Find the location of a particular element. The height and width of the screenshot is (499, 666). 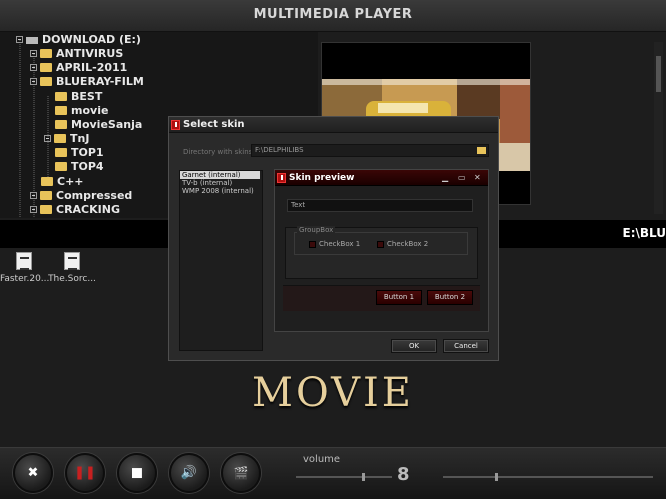

speaker-icon: 🔊 is located at coordinates (189, 473).